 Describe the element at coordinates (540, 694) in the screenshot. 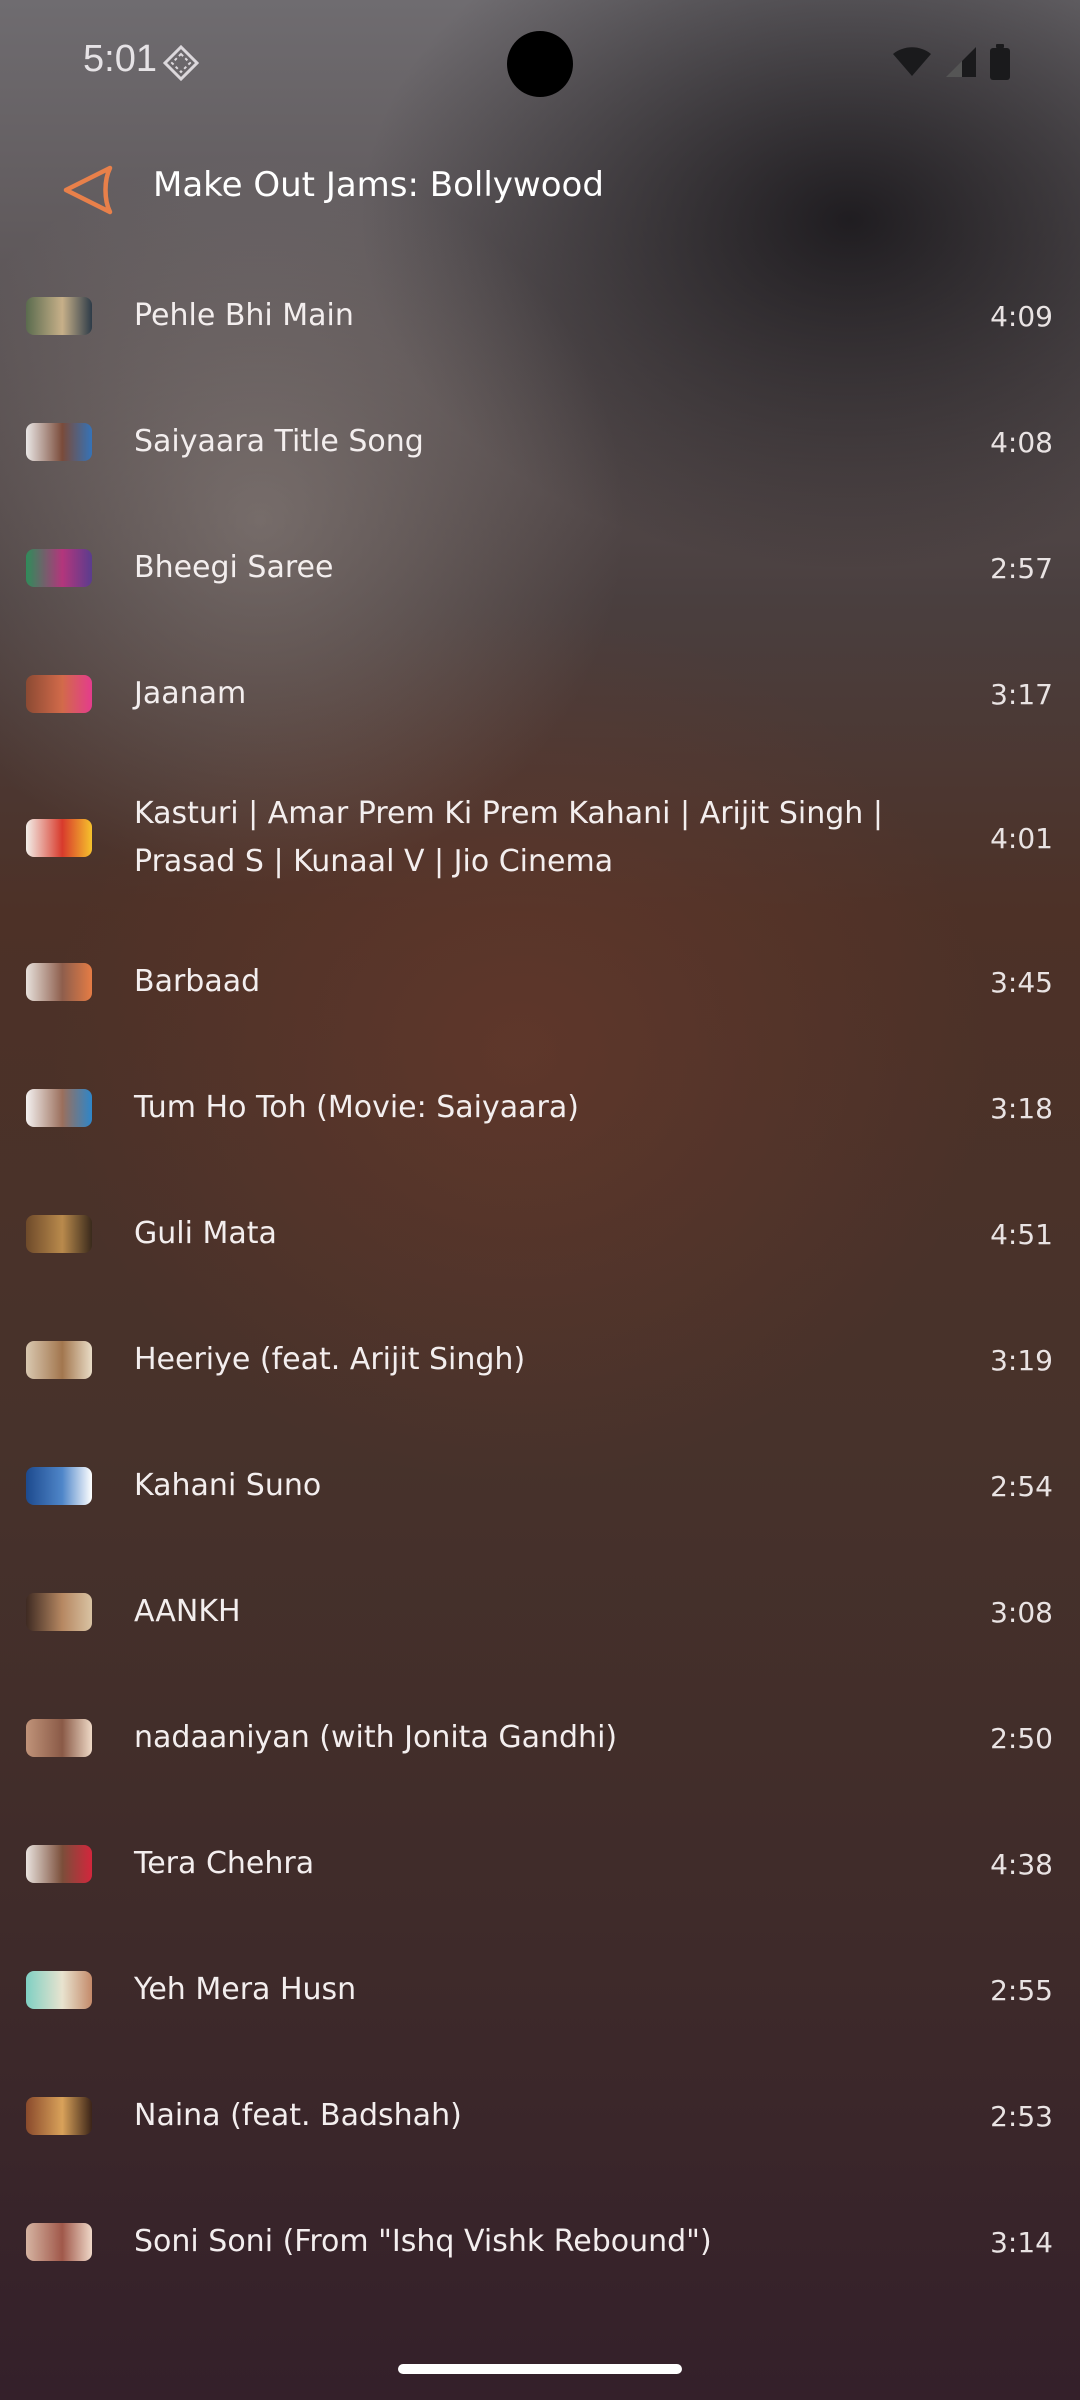

I see `track-row: Jaanam 3:17` at that location.